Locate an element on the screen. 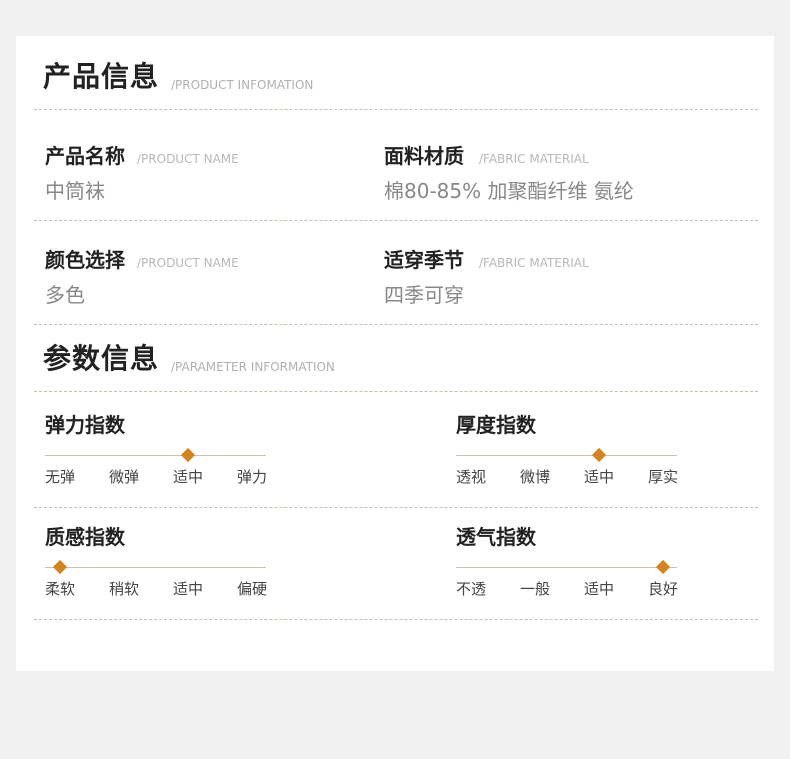  scale-label: 柔软 is located at coordinates (59, 589).